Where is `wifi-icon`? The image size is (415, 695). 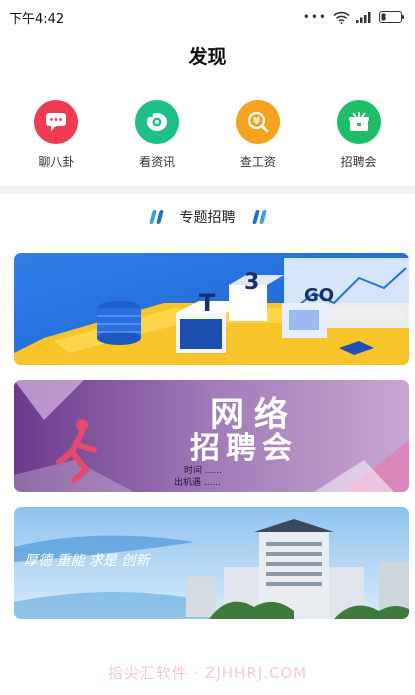 wifi-icon is located at coordinates (341, 17).